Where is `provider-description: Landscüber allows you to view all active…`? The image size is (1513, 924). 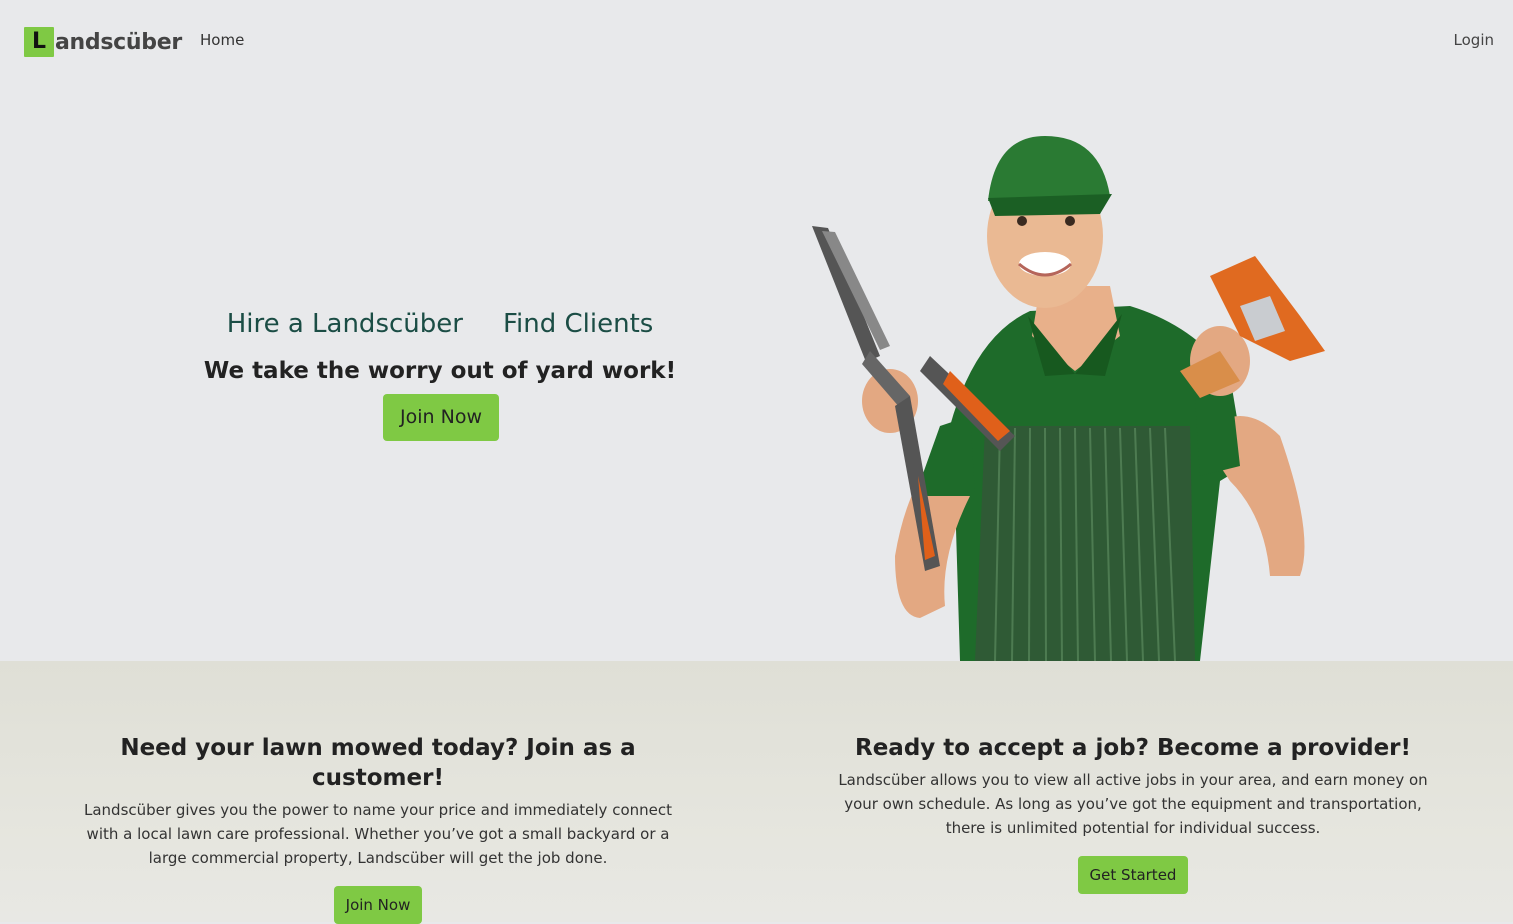
provider-description: Landscüber allows you to view all active… is located at coordinates (1133, 804).